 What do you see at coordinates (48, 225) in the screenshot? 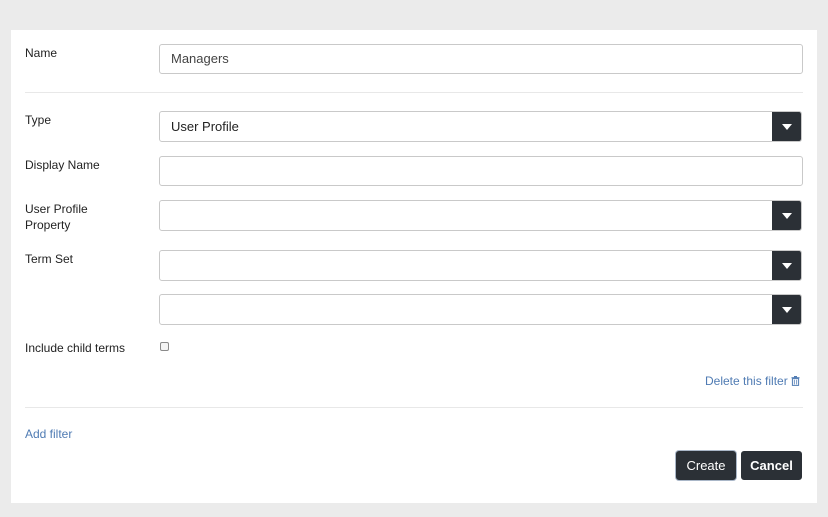
I see `user-profile-property-label-line2: Property` at bounding box center [48, 225].